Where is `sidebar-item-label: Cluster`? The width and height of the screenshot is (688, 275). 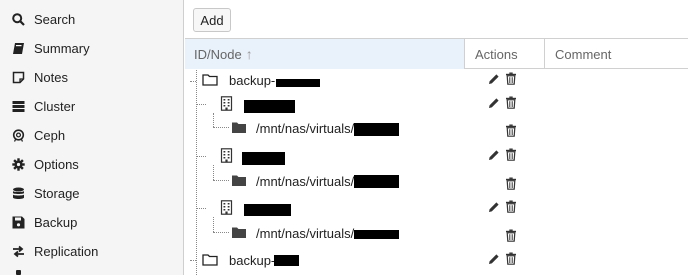
sidebar-item-label: Cluster is located at coordinates (55, 106).